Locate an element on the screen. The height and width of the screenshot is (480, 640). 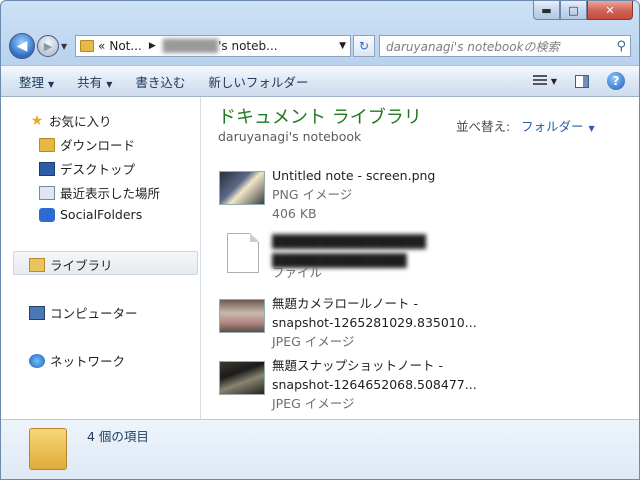
minimize-button: ▬ is located at coordinates (546, 10).